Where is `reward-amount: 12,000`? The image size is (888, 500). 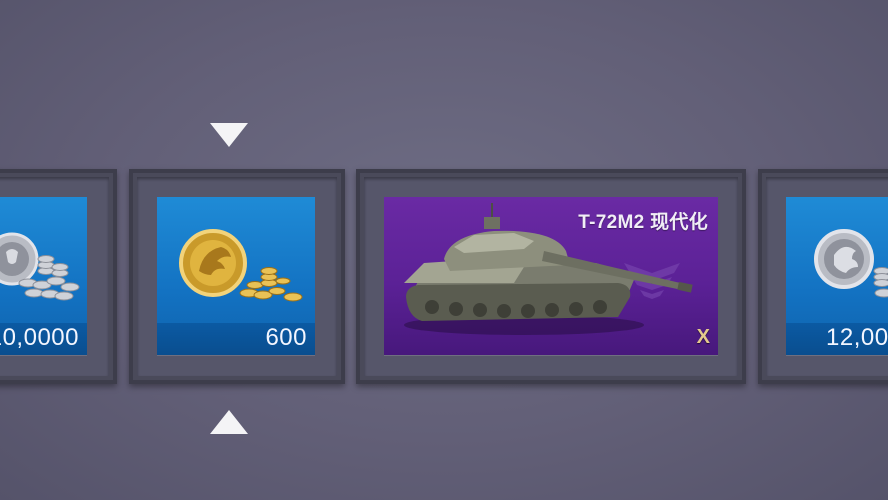
reward-amount: 12,000 is located at coordinates (857, 337).